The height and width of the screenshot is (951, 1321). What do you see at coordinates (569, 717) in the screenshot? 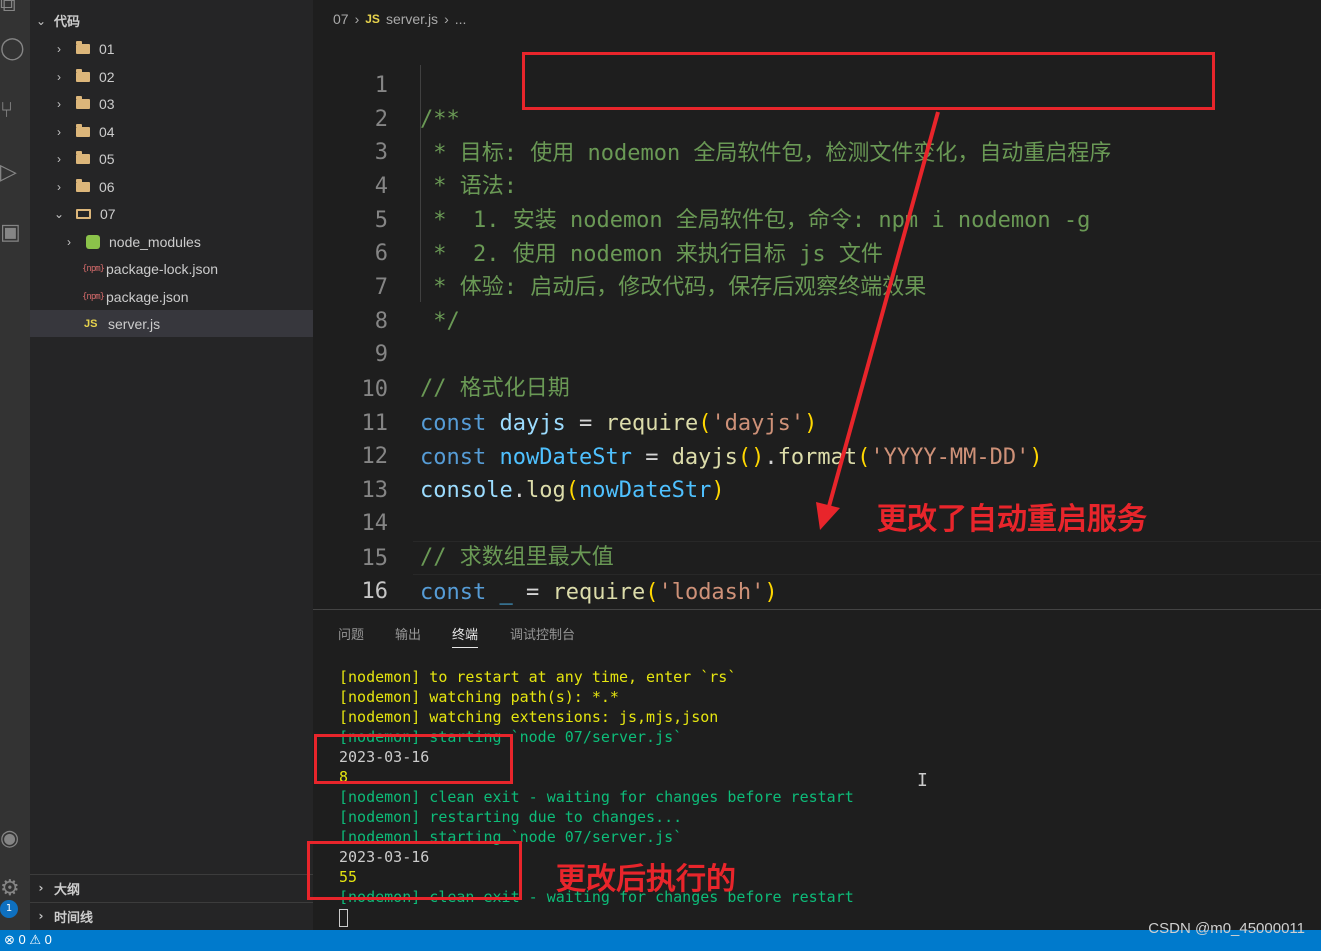
I see `terminal-text: watching extensions: js,mjs,json` at bounding box center [569, 717].